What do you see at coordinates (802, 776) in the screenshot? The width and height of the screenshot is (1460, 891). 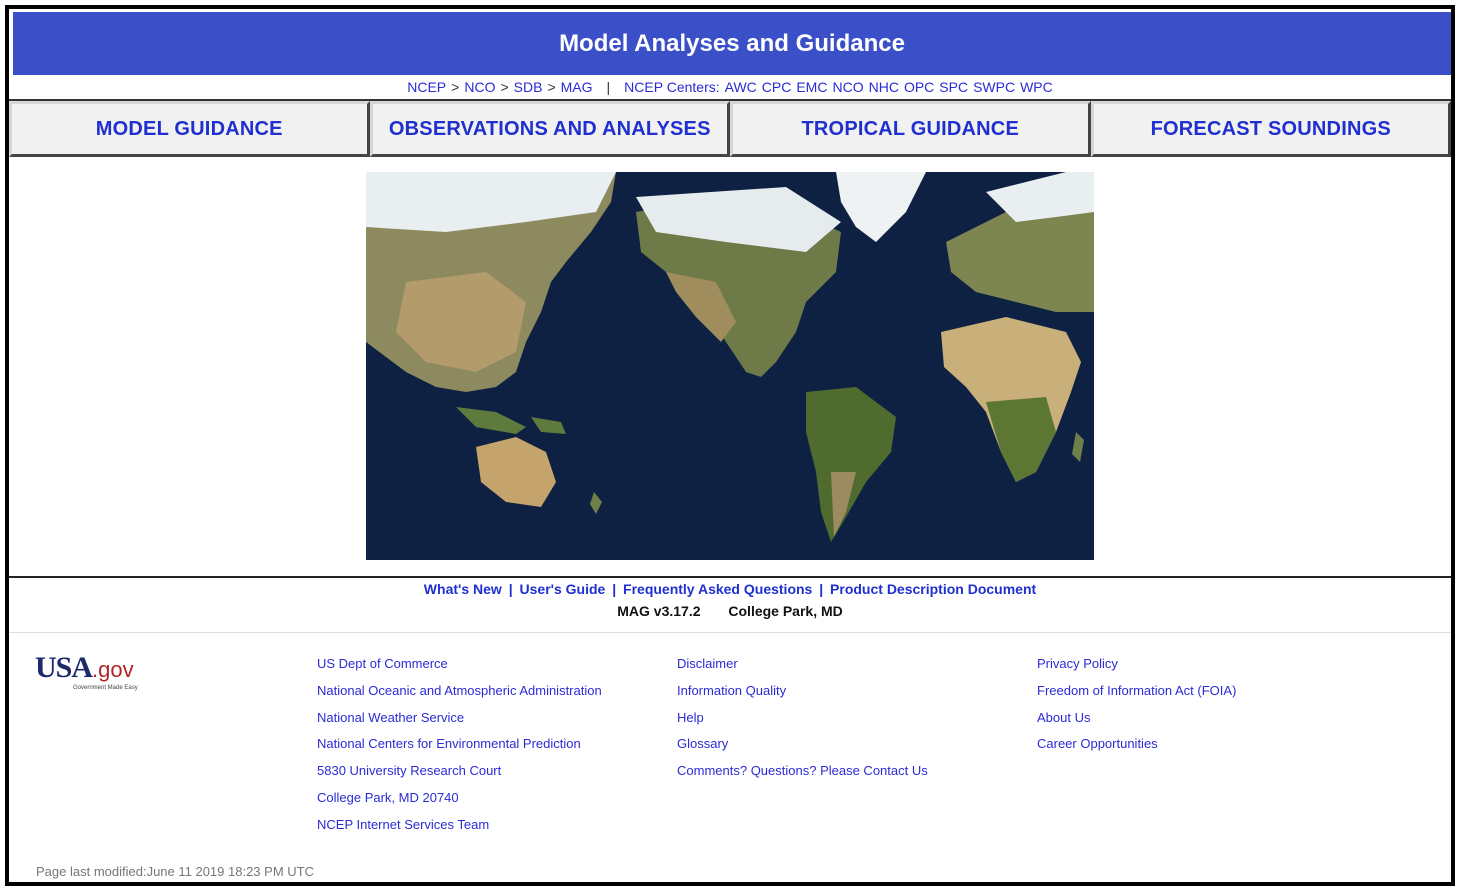 I see `footer-link-contact: Comments? Questions? Please Contact Us` at bounding box center [802, 776].